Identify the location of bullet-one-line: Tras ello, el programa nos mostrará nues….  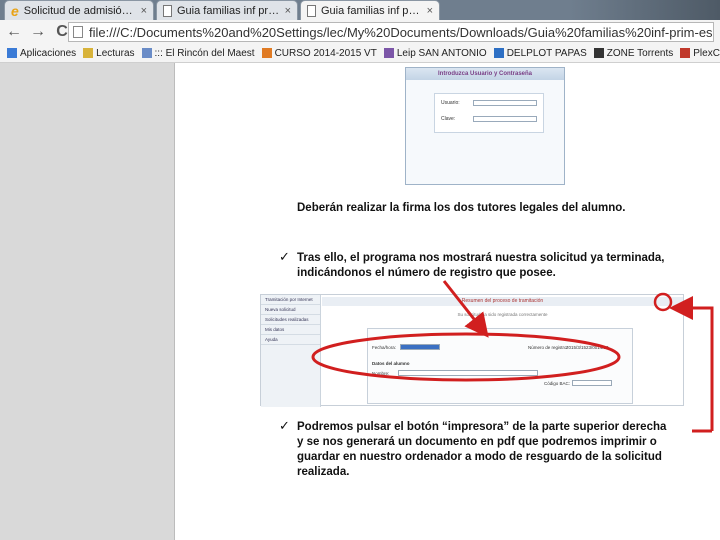
(481, 258).